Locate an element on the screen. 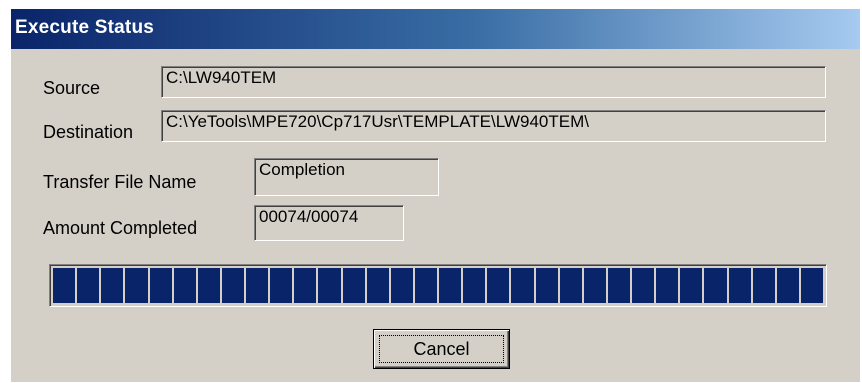 The width and height of the screenshot is (862, 383). progress-fill is located at coordinates (438, 285).